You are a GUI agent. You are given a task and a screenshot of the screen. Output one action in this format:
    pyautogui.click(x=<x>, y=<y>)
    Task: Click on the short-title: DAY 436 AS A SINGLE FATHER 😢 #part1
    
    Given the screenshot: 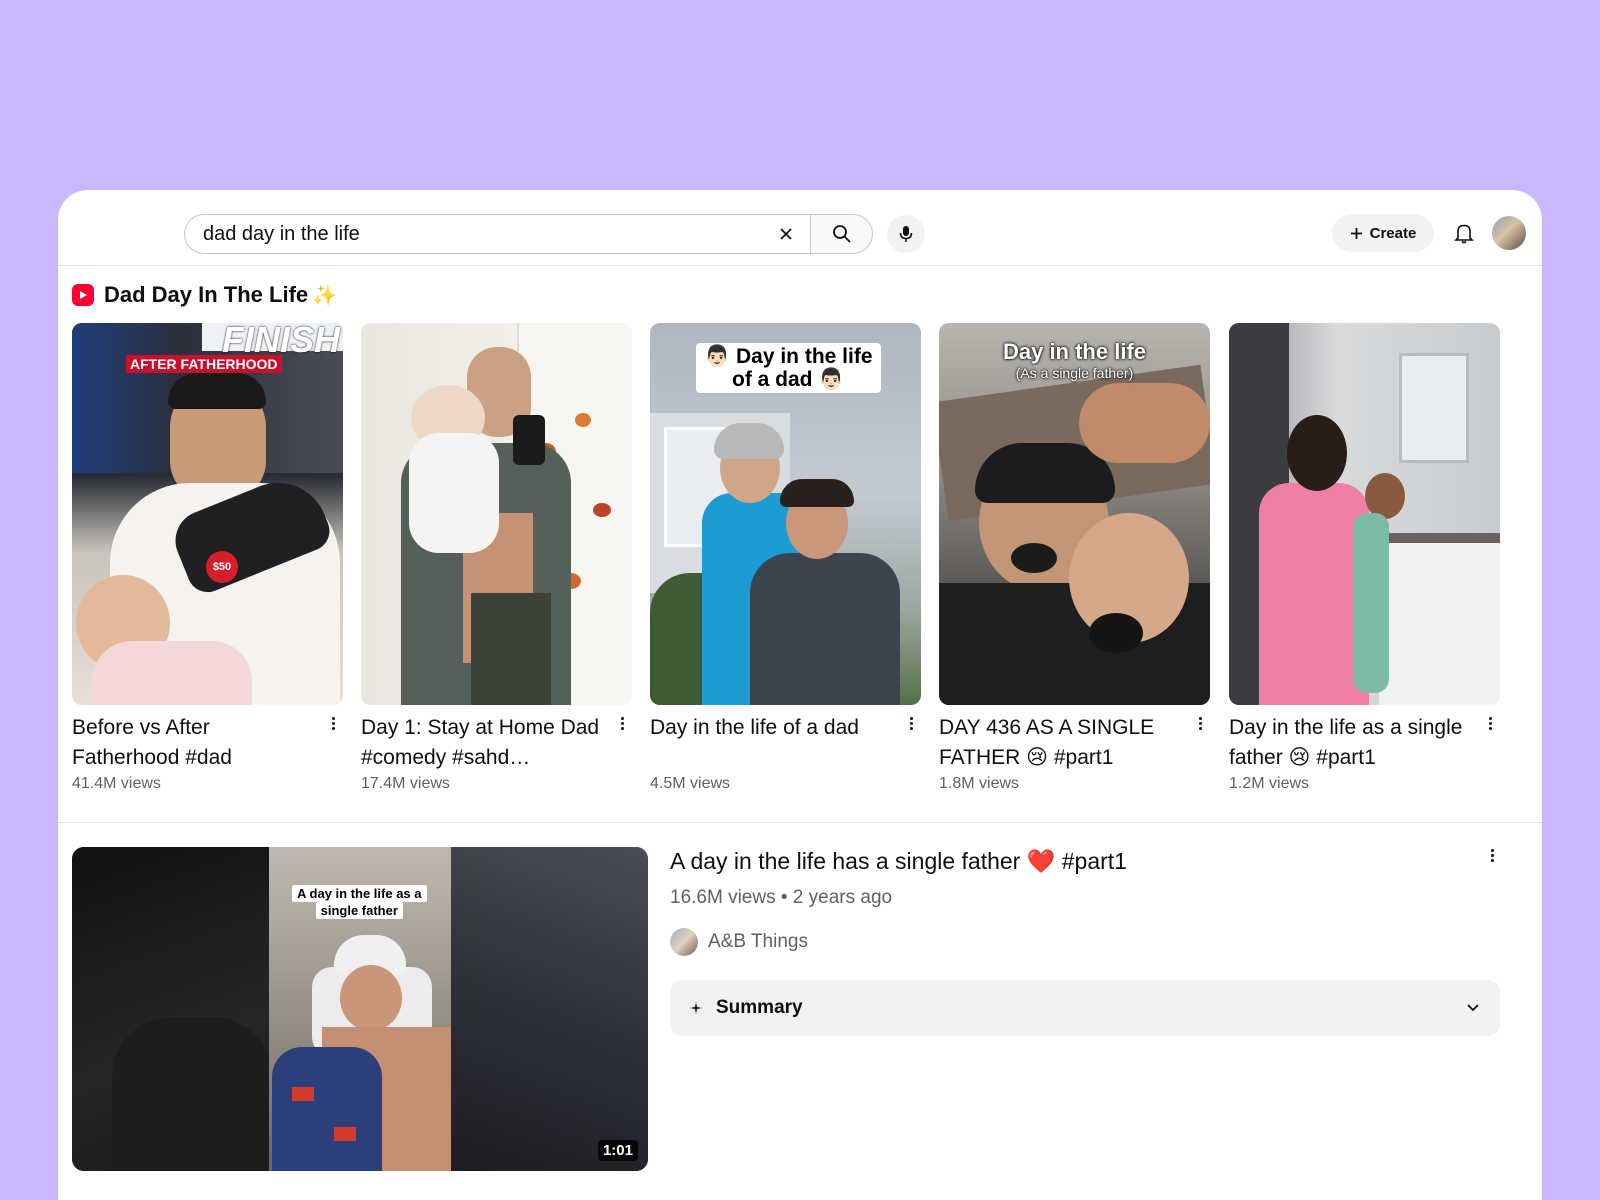 What is the action you would take?
    pyautogui.click(x=1061, y=743)
    